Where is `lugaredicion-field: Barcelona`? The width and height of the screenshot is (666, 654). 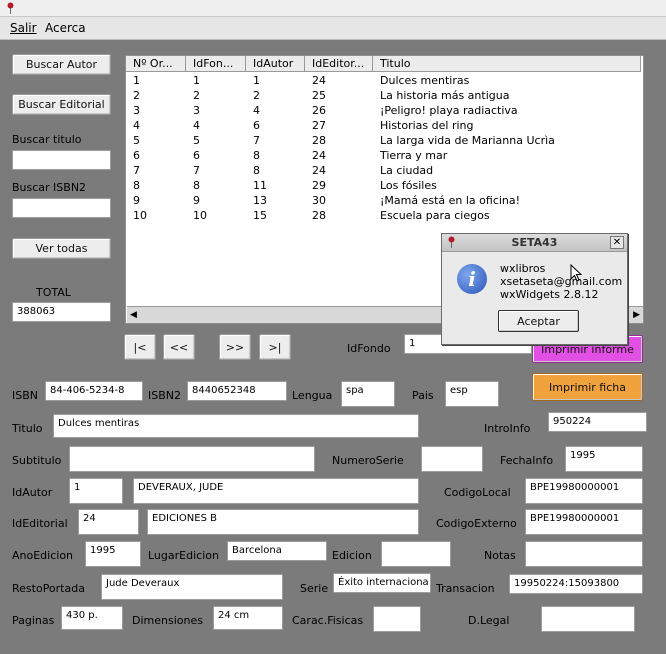 lugaredicion-field: Barcelona is located at coordinates (277, 551).